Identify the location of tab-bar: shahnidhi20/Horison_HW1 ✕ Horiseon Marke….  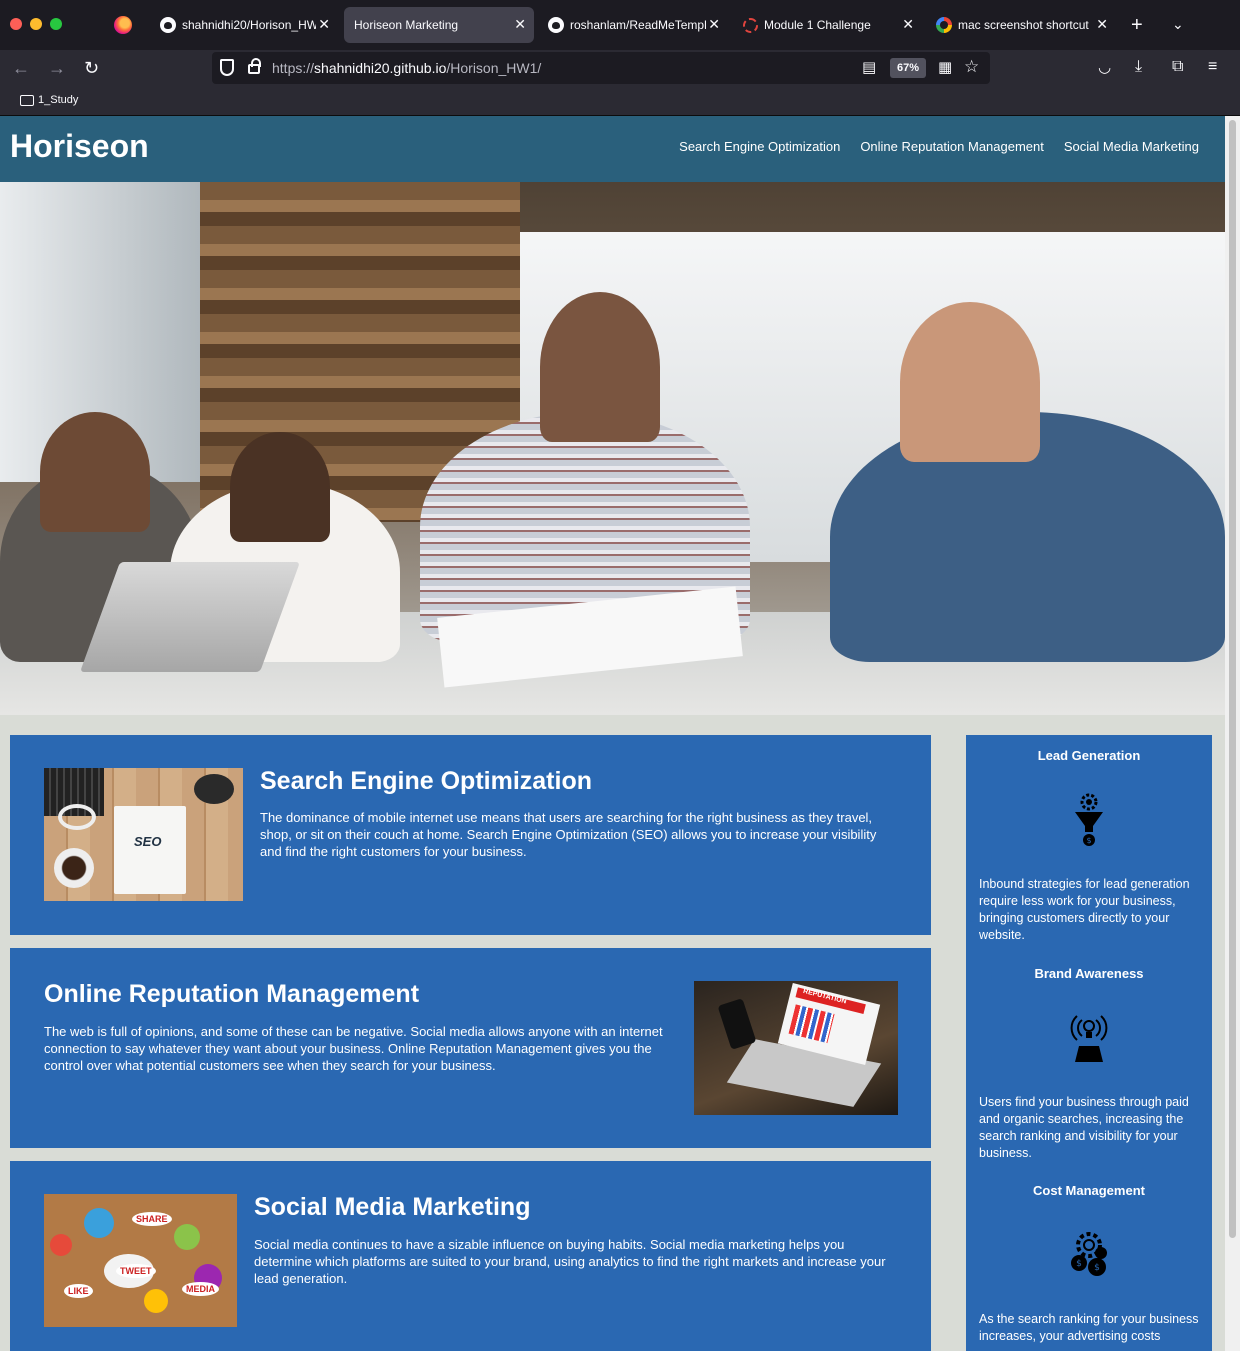
(620, 25).